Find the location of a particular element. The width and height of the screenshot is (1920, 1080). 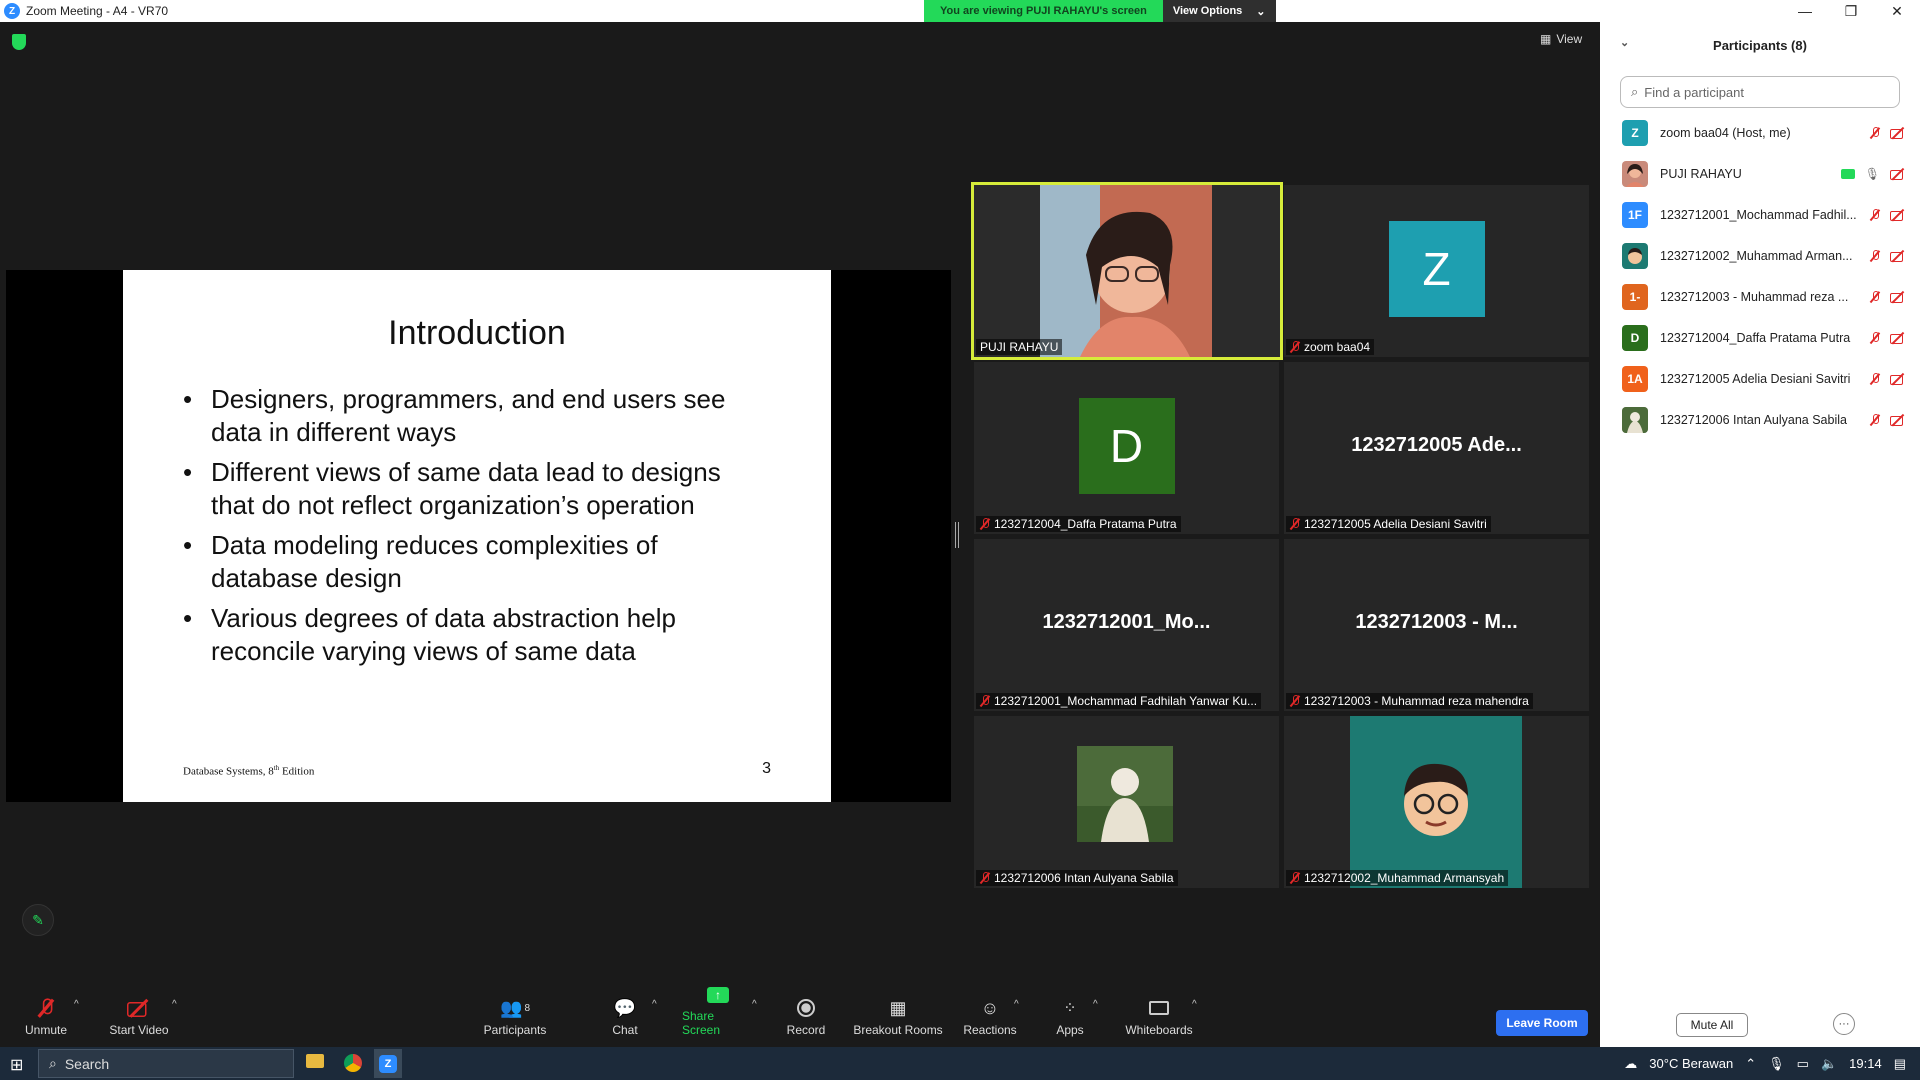

unmute-button: Unmute is located at coordinates (46, 1016).